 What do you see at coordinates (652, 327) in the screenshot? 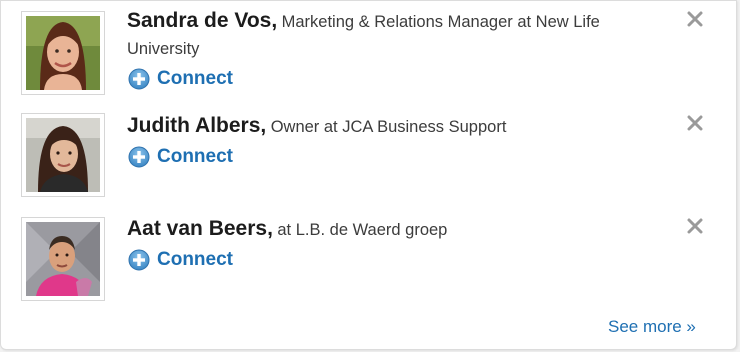
I see `see-more-link: See more »` at bounding box center [652, 327].